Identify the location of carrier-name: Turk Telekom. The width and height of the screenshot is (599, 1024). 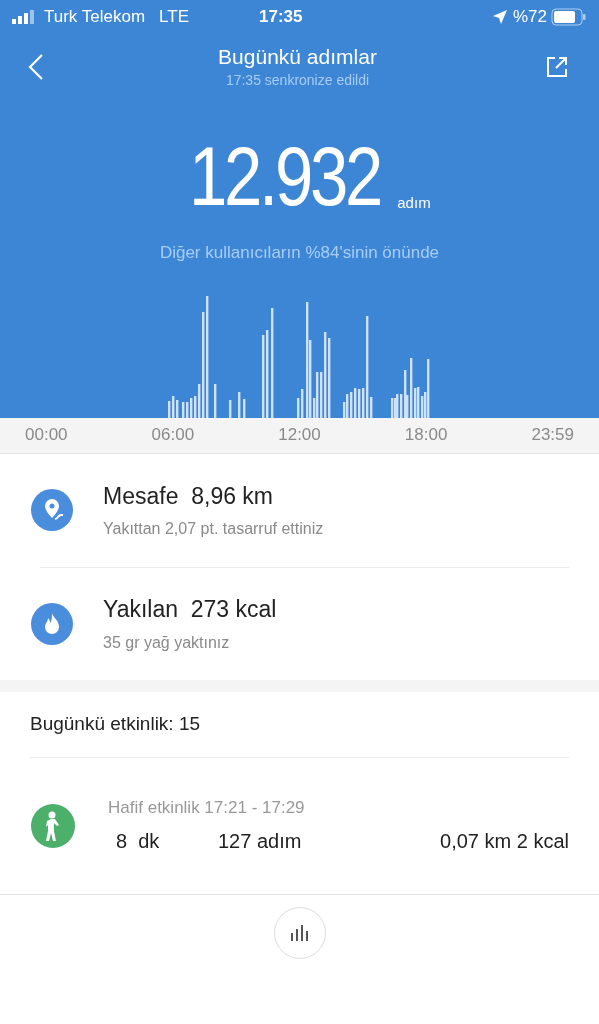
(95, 17).